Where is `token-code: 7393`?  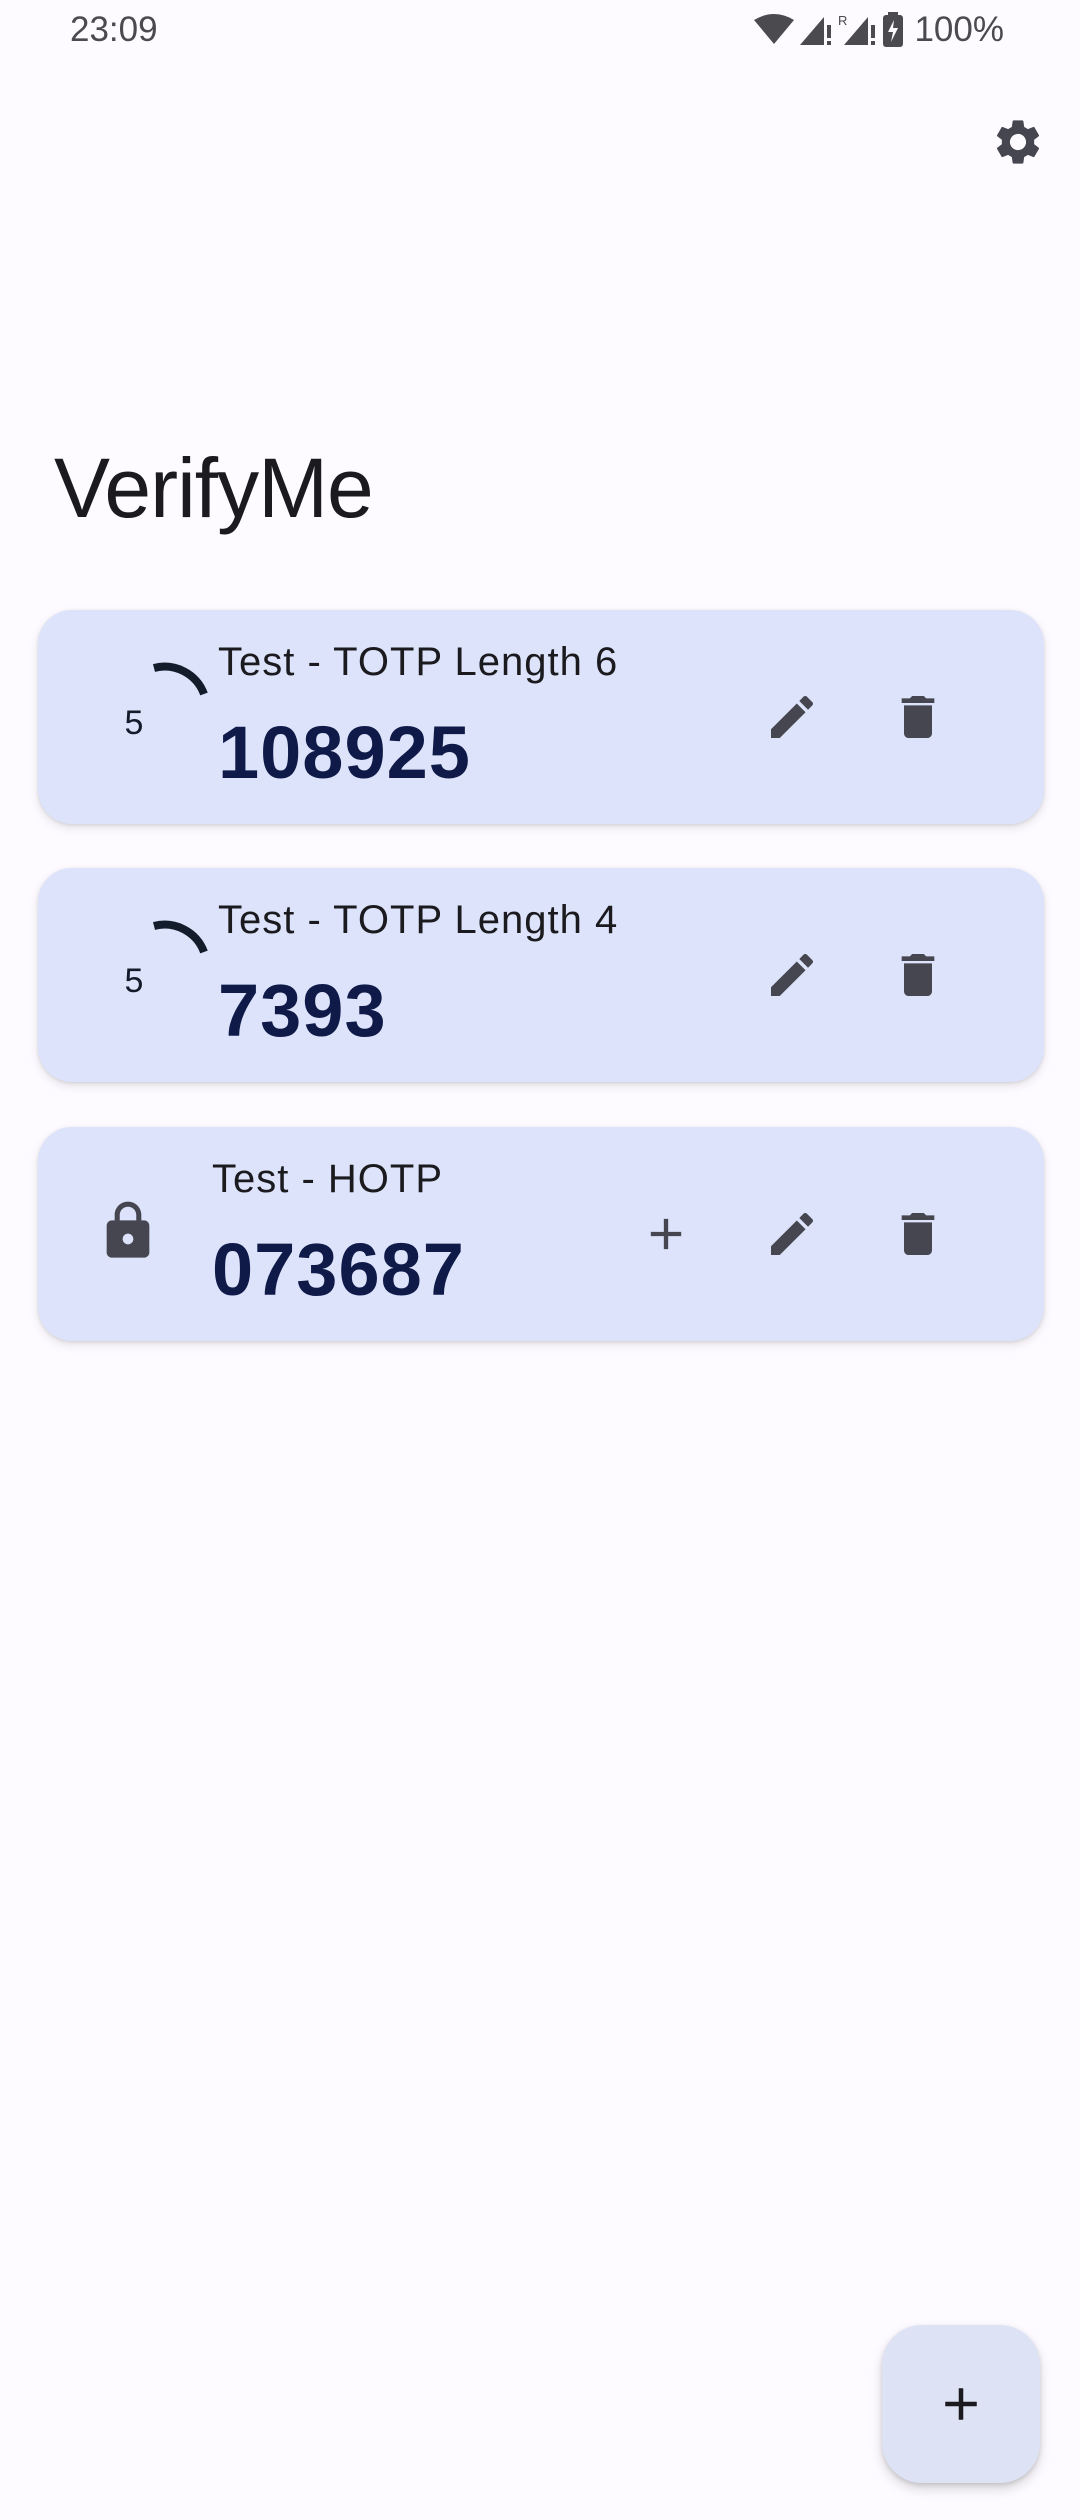
token-code: 7393 is located at coordinates (302, 1010).